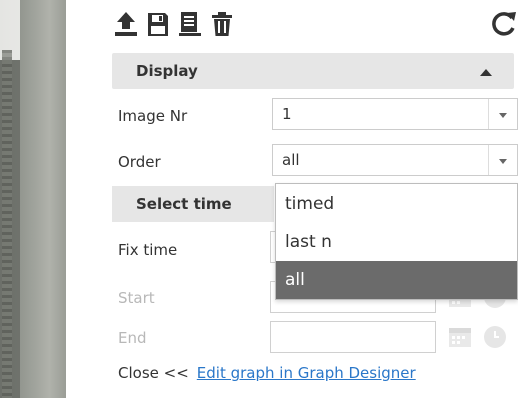 The image size is (518, 398). Describe the element at coordinates (396, 204) in the screenshot. I see `order-option-timed: timed` at that location.